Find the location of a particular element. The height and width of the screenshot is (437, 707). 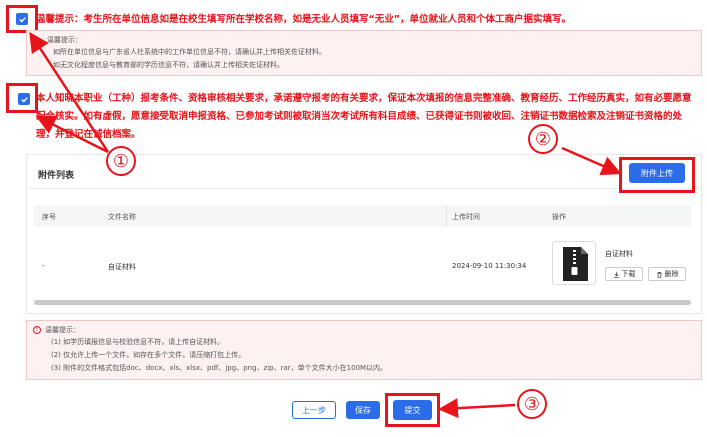

arrow-1a is located at coordinates (69, 92).